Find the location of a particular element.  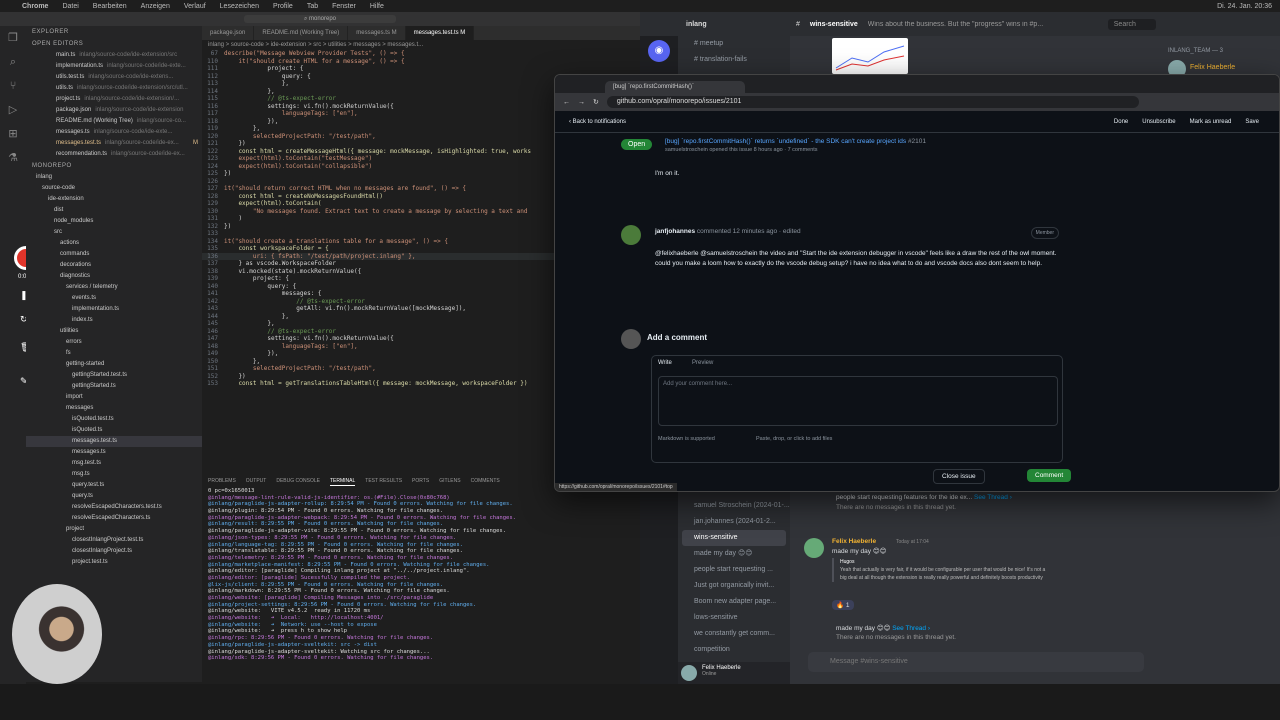

menubar-item: Anzeigen is located at coordinates (155, 6).